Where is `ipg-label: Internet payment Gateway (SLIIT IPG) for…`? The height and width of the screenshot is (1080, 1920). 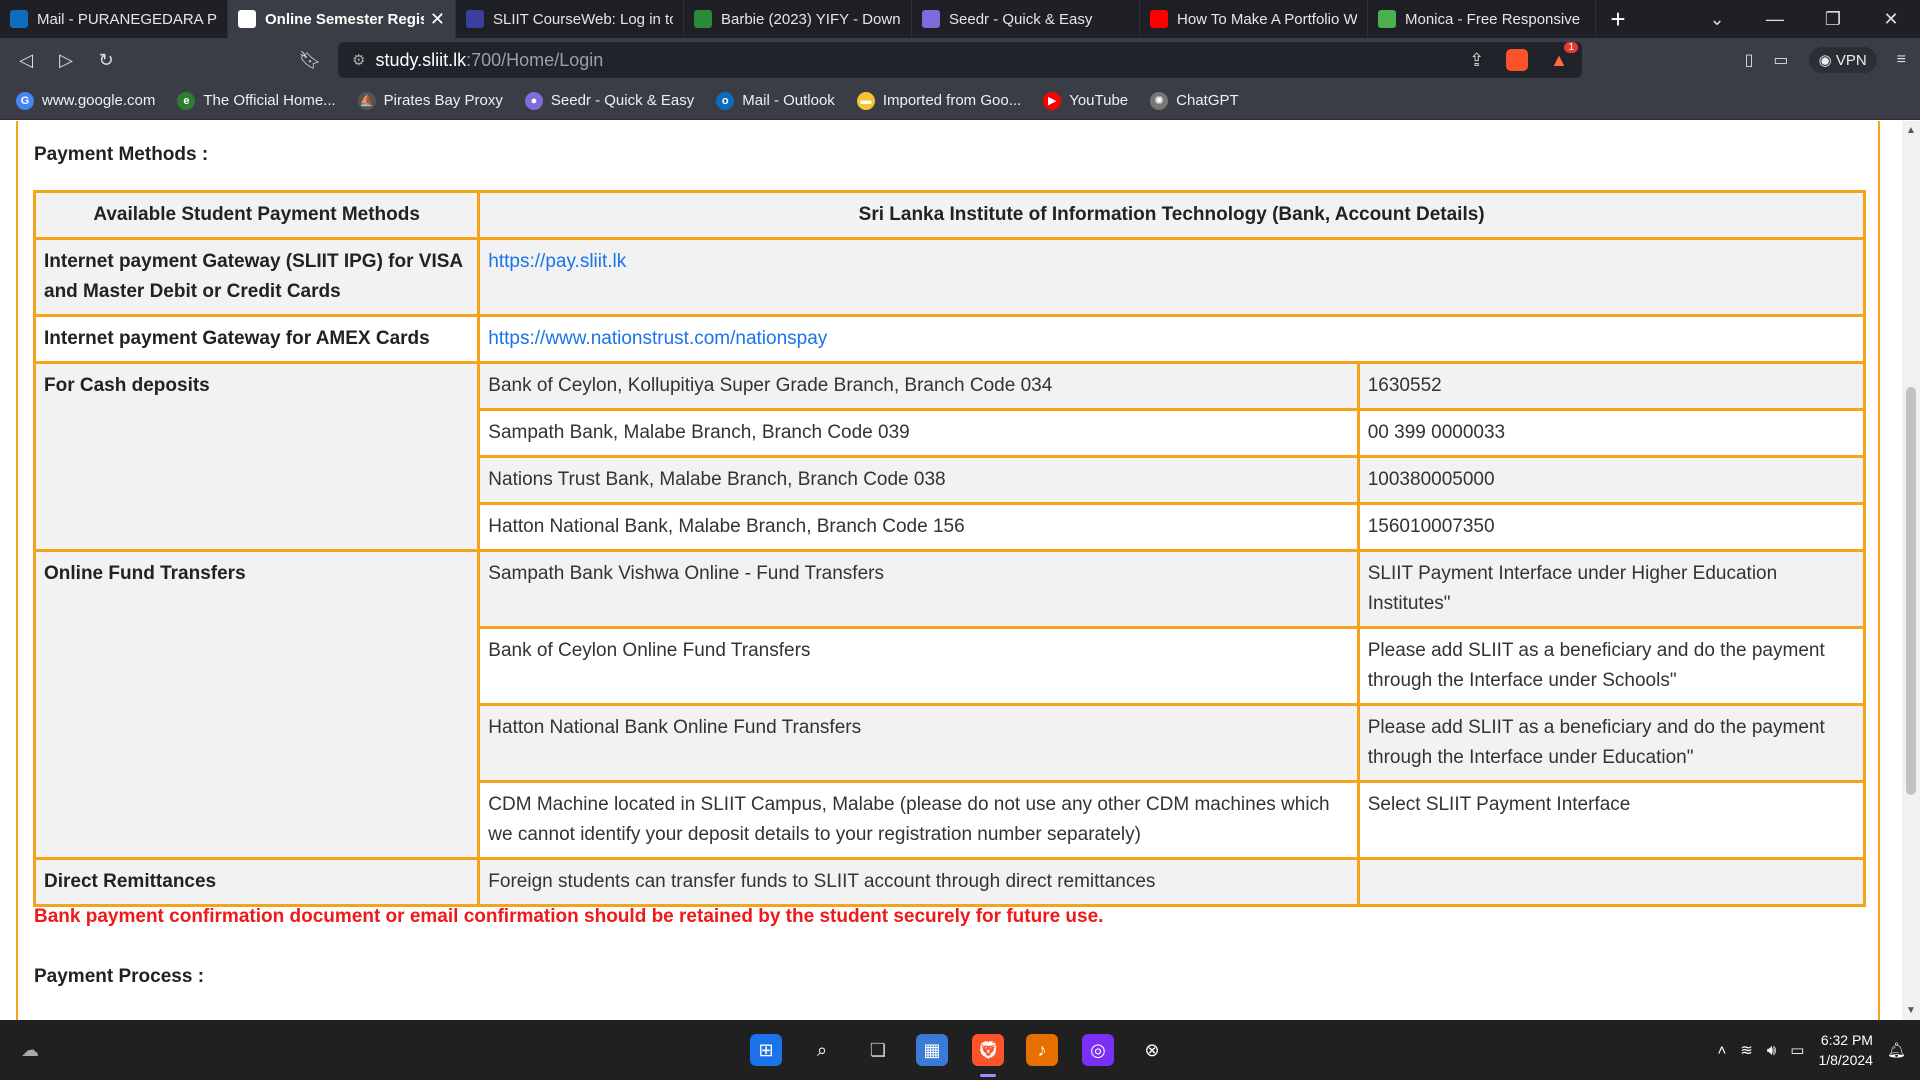
ipg-label: Internet payment Gateway (SLIIT IPG) for… is located at coordinates (256, 277).